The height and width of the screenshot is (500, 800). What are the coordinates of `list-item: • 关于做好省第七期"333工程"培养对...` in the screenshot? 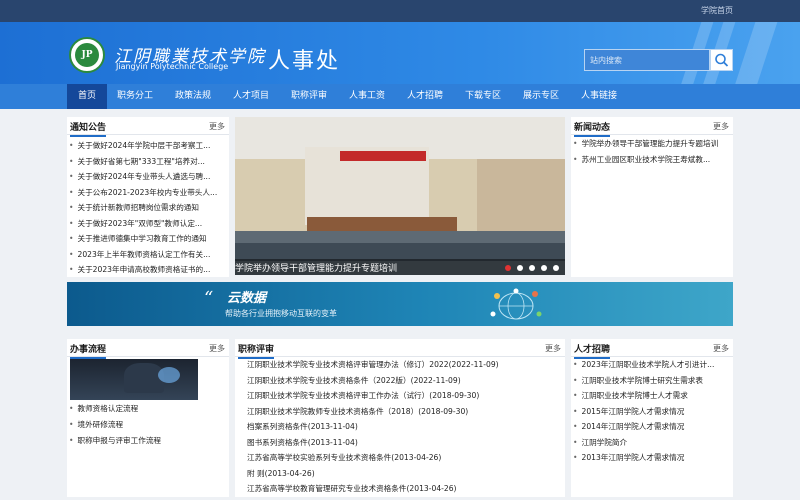 It's located at (148, 161).